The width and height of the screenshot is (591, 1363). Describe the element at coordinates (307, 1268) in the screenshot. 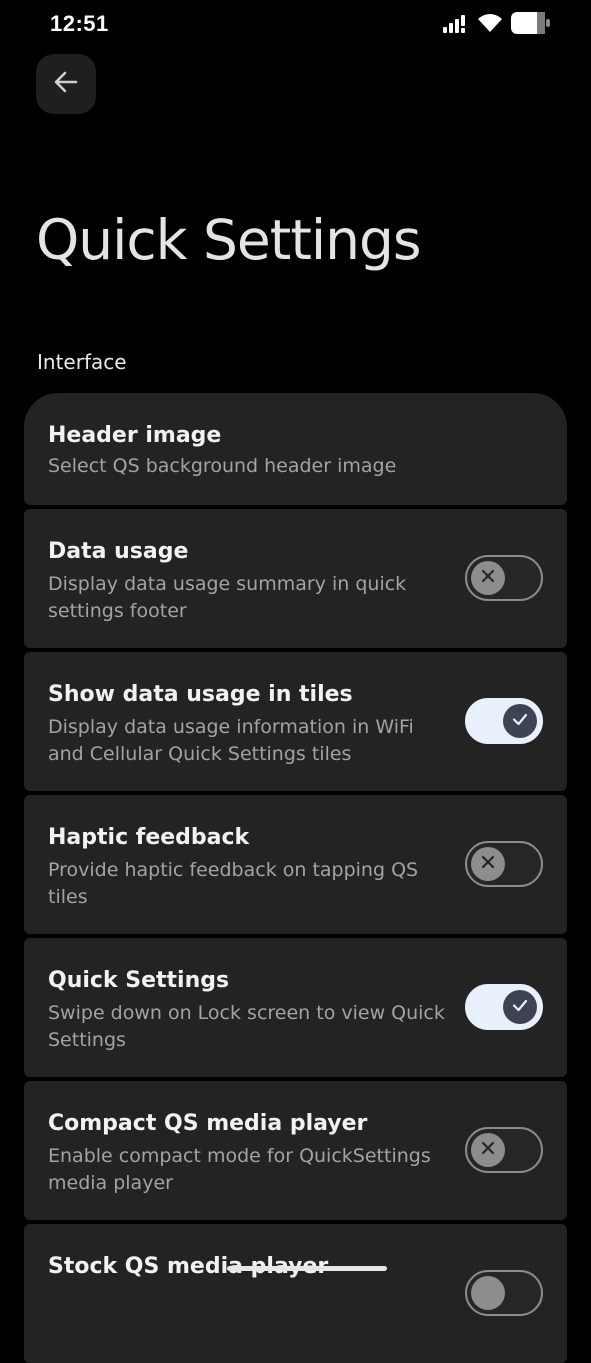

I see `gesture-nav-bar` at that location.